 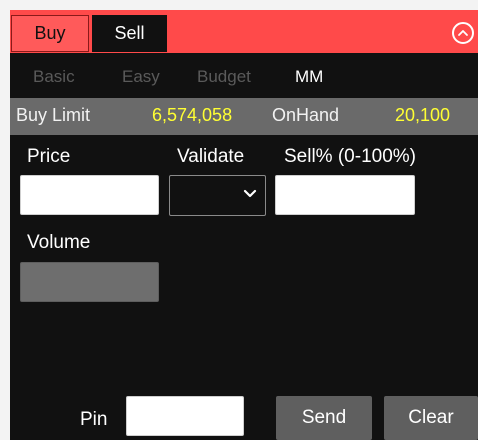 What do you see at coordinates (89, 195) in the screenshot?
I see `price-input` at bounding box center [89, 195].